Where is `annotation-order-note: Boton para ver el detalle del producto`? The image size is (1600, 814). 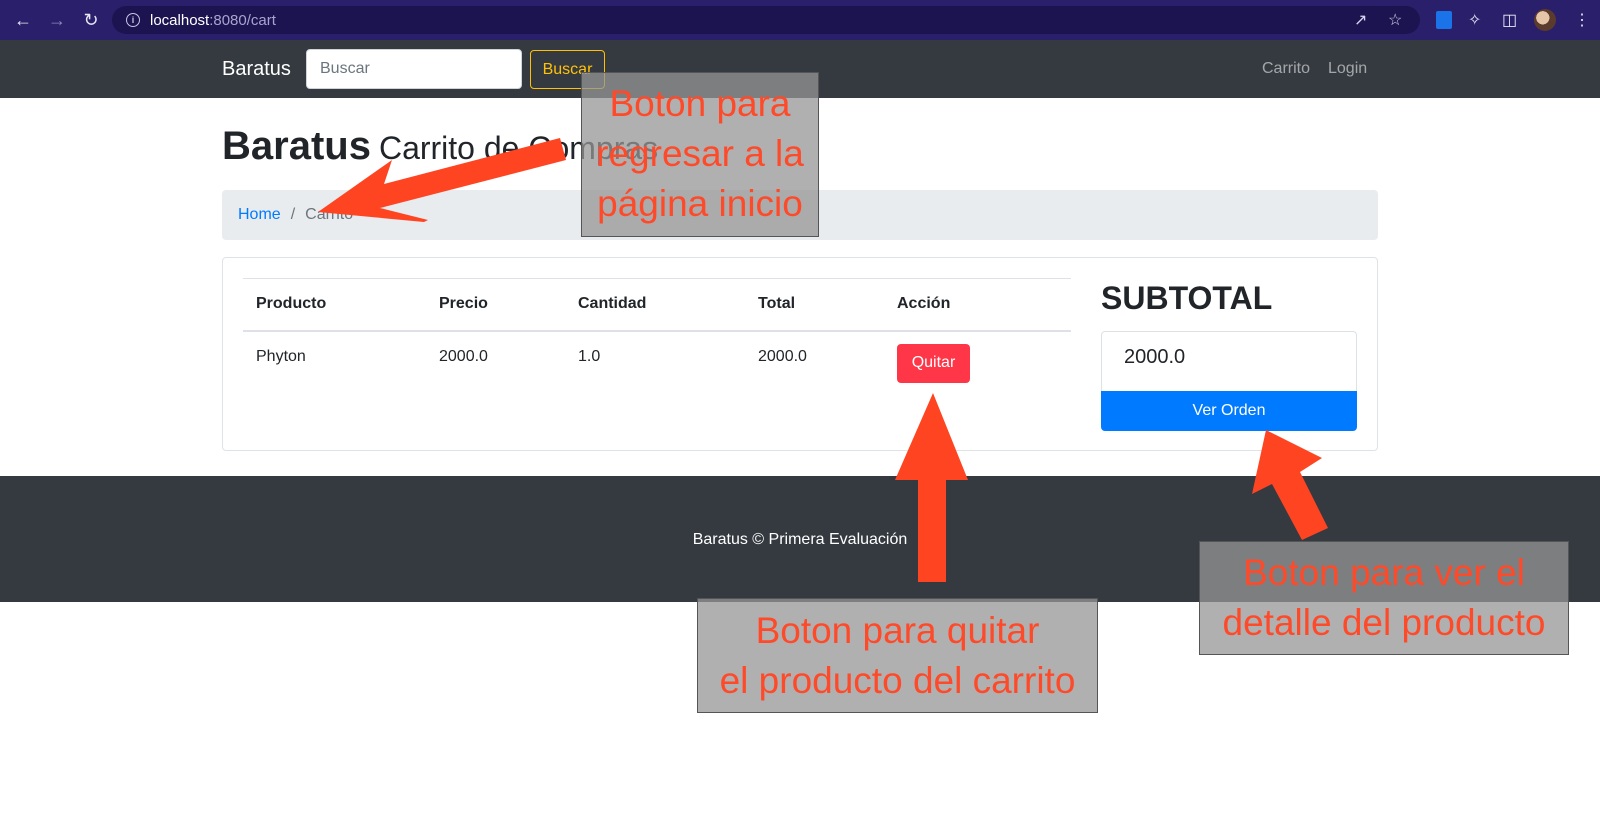
annotation-order-note: Boton para ver el detalle del producto is located at coordinates (1384, 598).